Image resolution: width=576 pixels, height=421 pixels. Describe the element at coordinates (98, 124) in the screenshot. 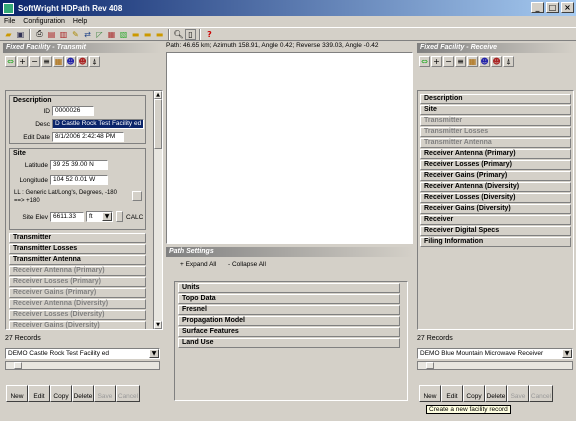

I see `desc-field: D Castle Rock Test Facility ed` at that location.